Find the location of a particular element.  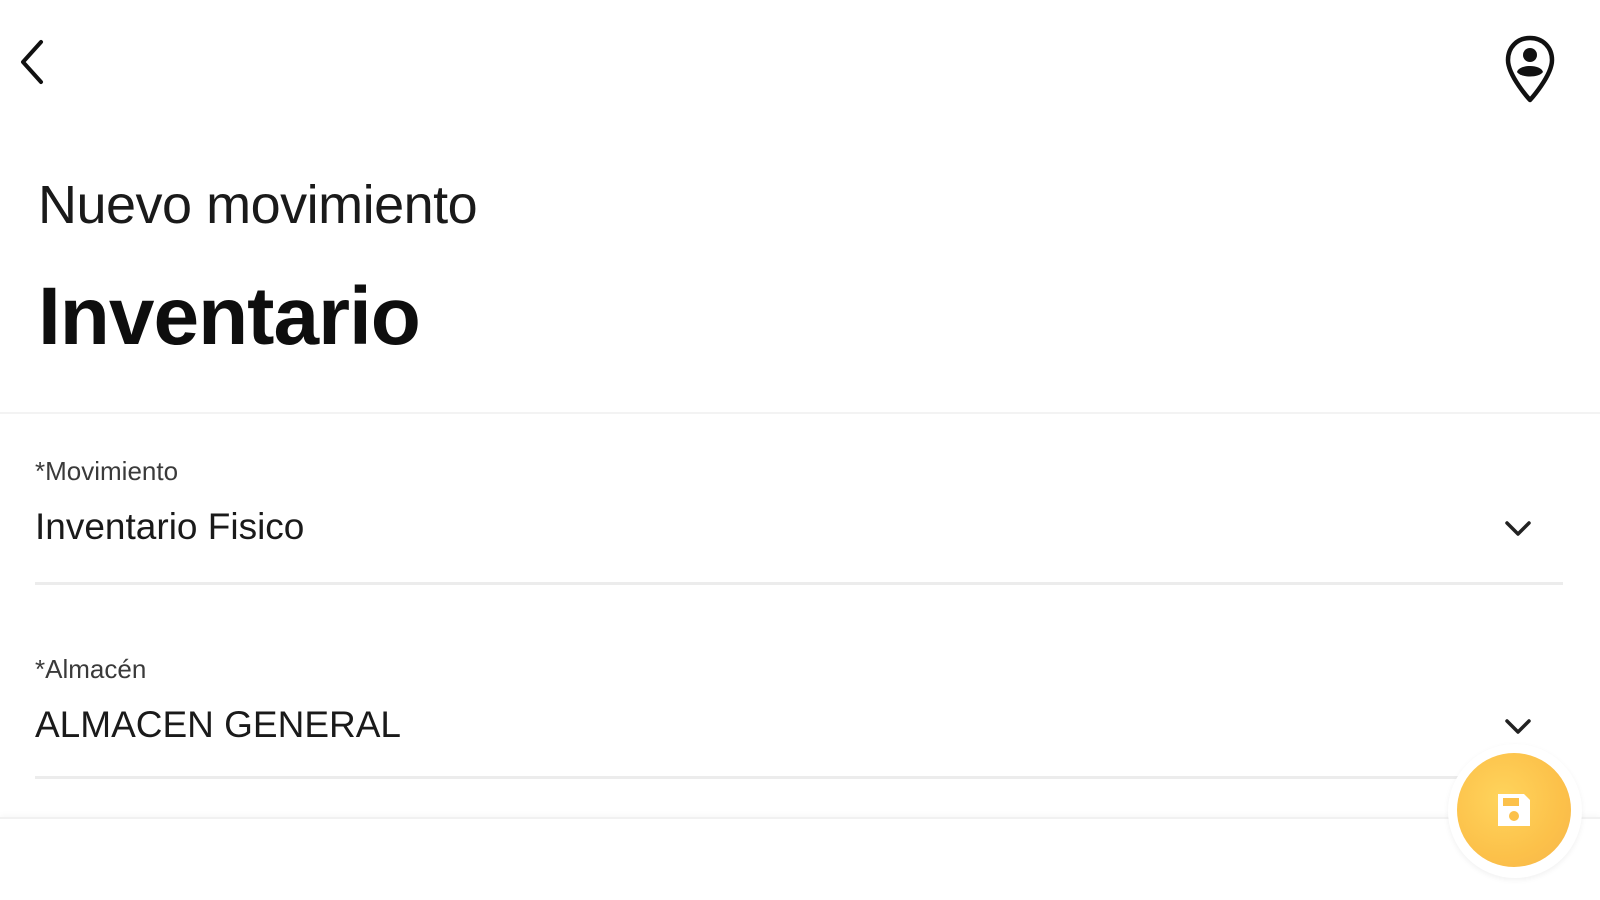

almacen-select: *Almacén ALMACEN GENERAL is located at coordinates (799, 719).